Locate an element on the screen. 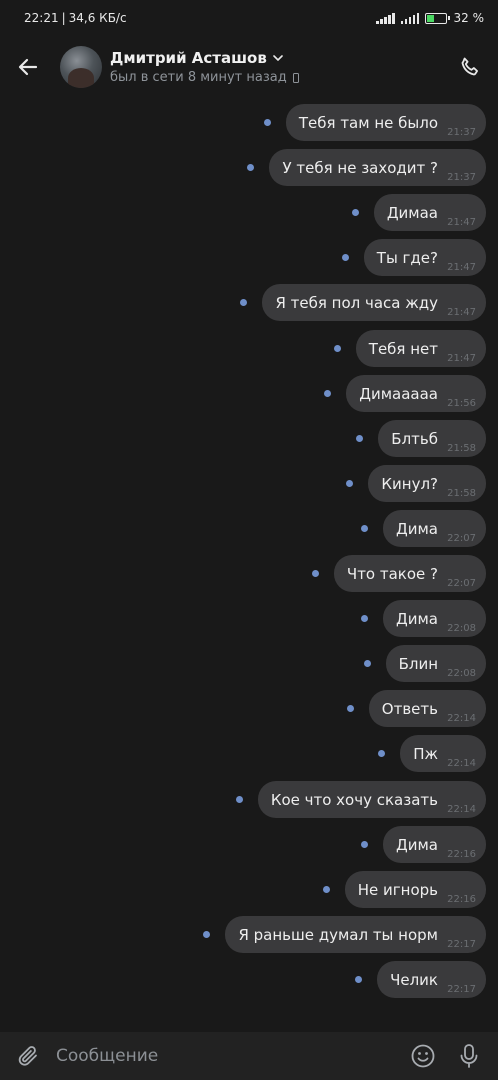 The image size is (498, 1080). arrow-left-icon is located at coordinates (28, 67).